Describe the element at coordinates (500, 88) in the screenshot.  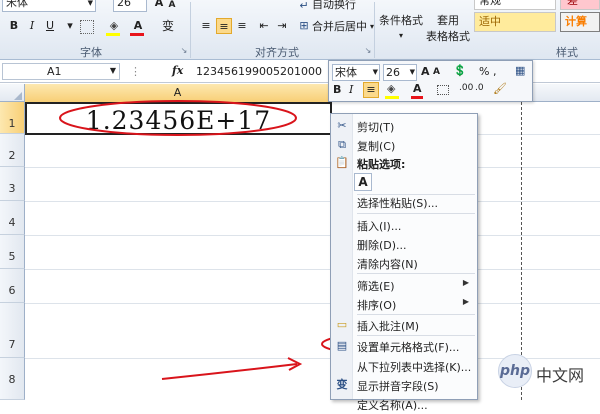
I see `format-painter-icon: 🖌` at that location.